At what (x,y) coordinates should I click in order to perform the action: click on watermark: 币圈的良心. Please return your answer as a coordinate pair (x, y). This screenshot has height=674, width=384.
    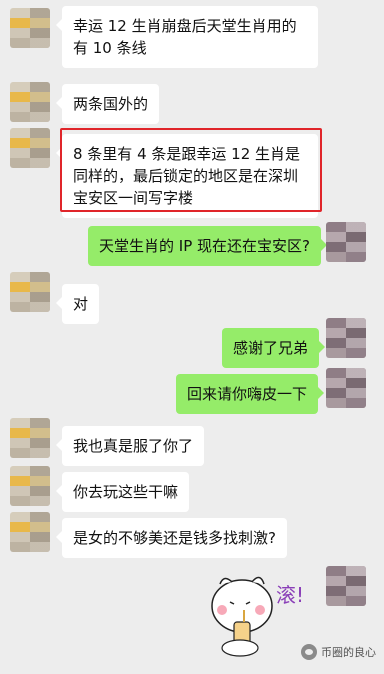
    Looking at the image, I should click on (338, 652).